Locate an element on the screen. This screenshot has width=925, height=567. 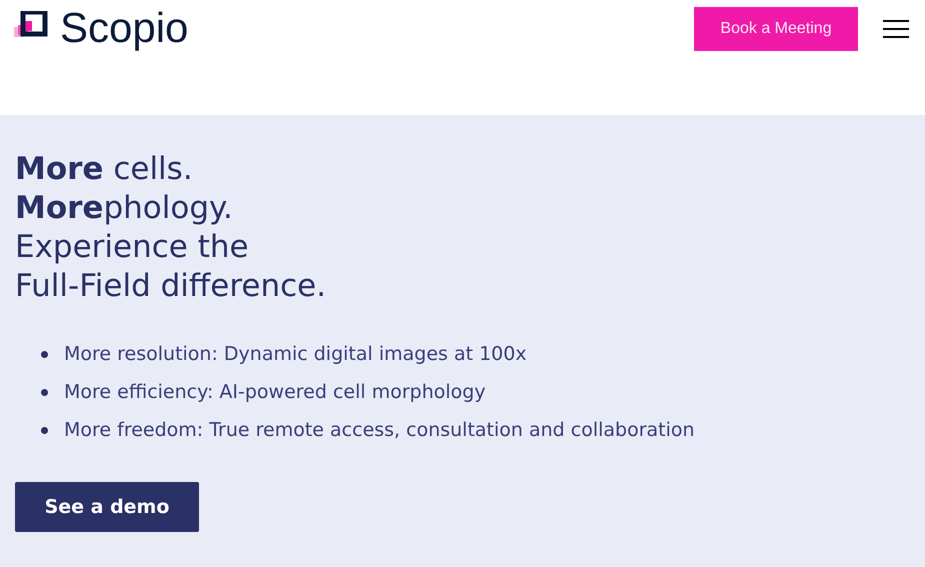
bullet-text: More efficiency: AI-powered cell morphology is located at coordinates (275, 392).